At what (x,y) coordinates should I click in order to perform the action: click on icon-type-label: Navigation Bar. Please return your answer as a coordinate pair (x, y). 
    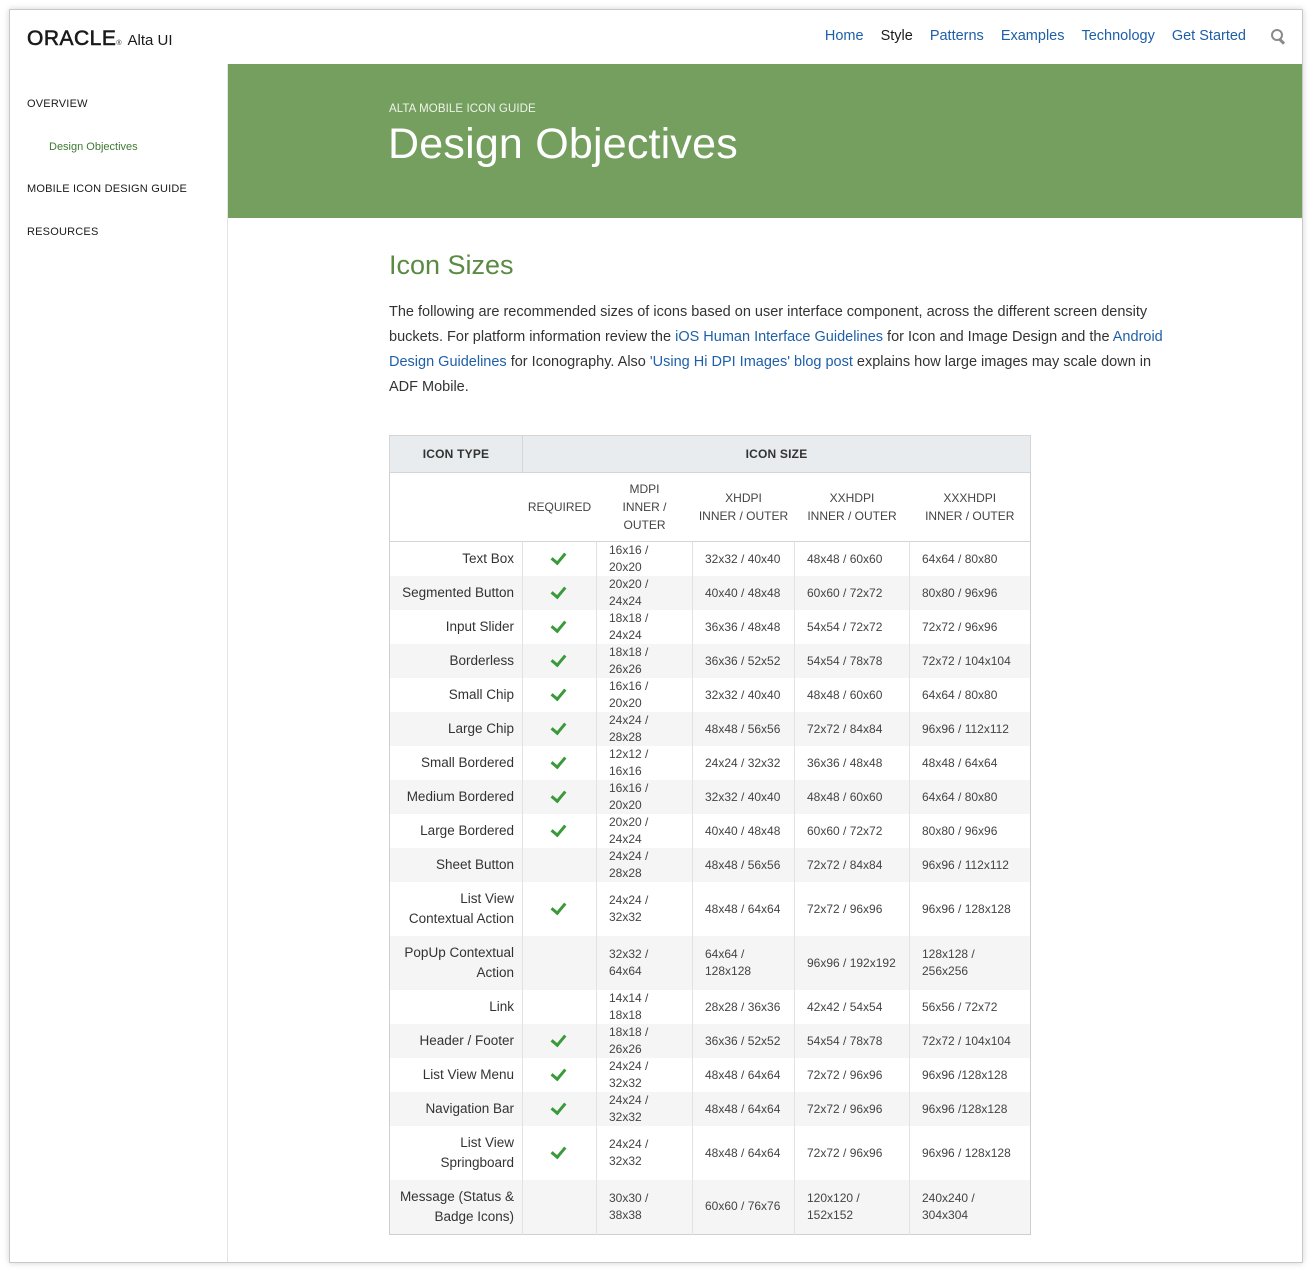
    Looking at the image, I should click on (469, 1108).